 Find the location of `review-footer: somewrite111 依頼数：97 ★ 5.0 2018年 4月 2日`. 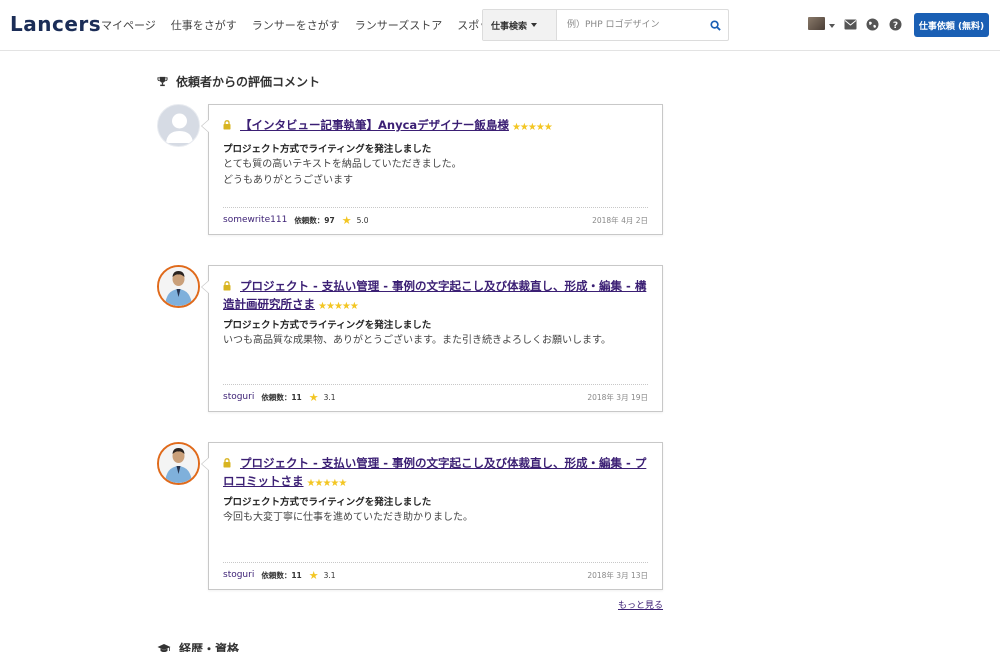

review-footer: somewrite111 依頼数：97 ★ 5.0 2018年 4月 2日 is located at coordinates (435, 220).